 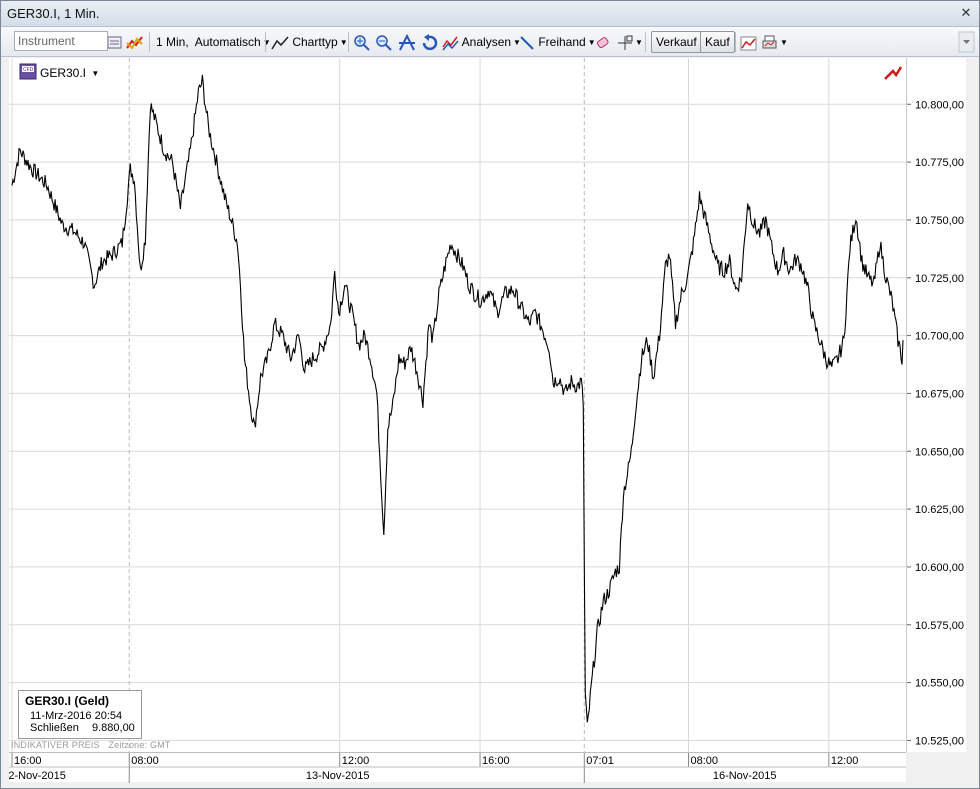 I want to click on freihand-label: Freihand, so click(x=562, y=42).